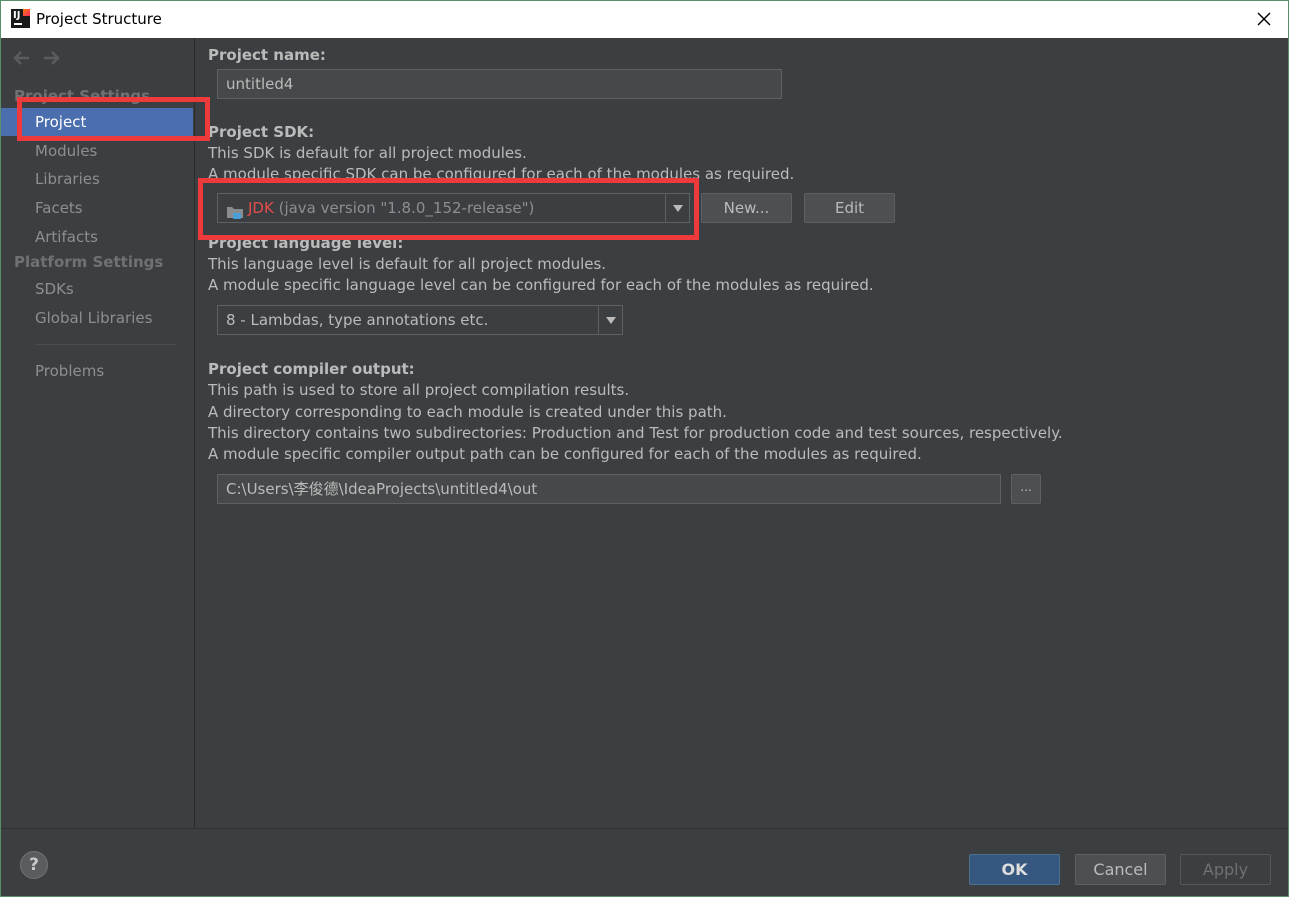 The height and width of the screenshot is (897, 1289). Describe the element at coordinates (38, 59) in the screenshot. I see `navigation-arrows` at that location.